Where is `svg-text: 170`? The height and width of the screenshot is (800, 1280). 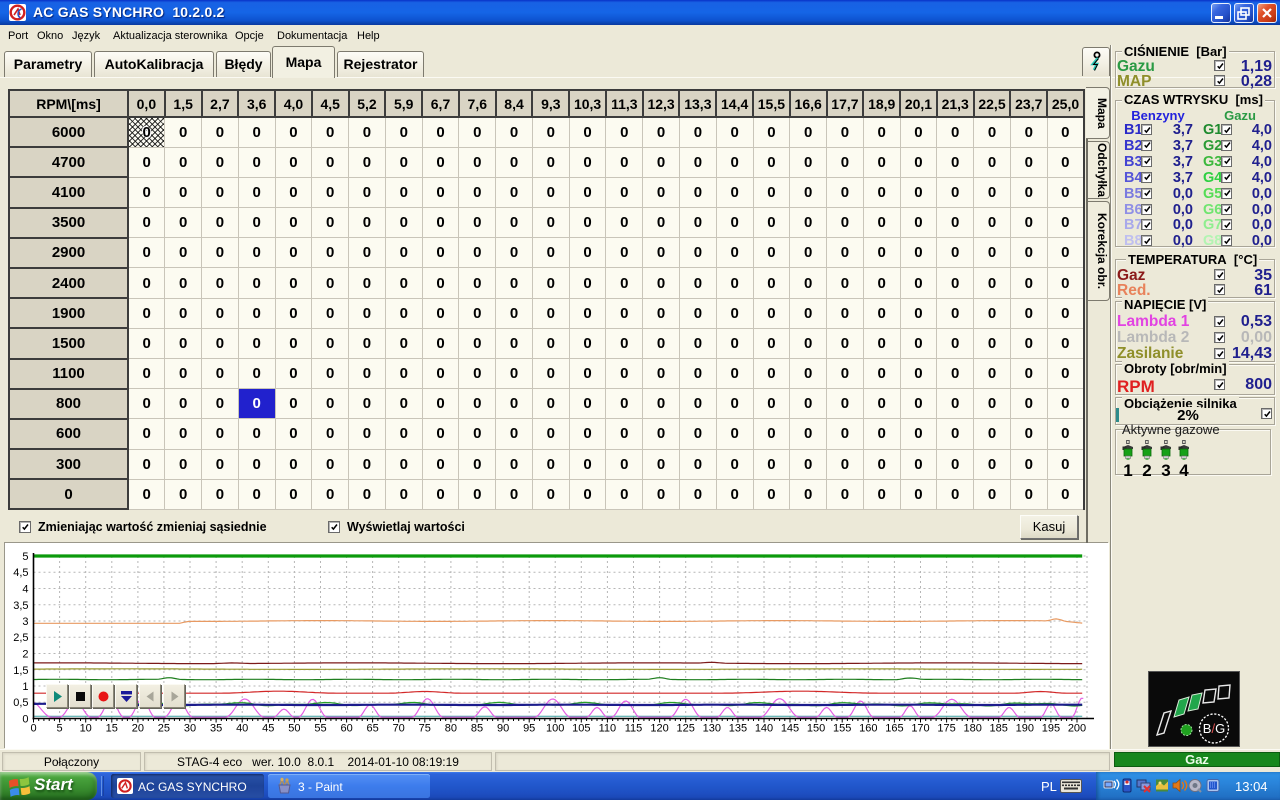
svg-text: 170 is located at coordinates (920, 729).